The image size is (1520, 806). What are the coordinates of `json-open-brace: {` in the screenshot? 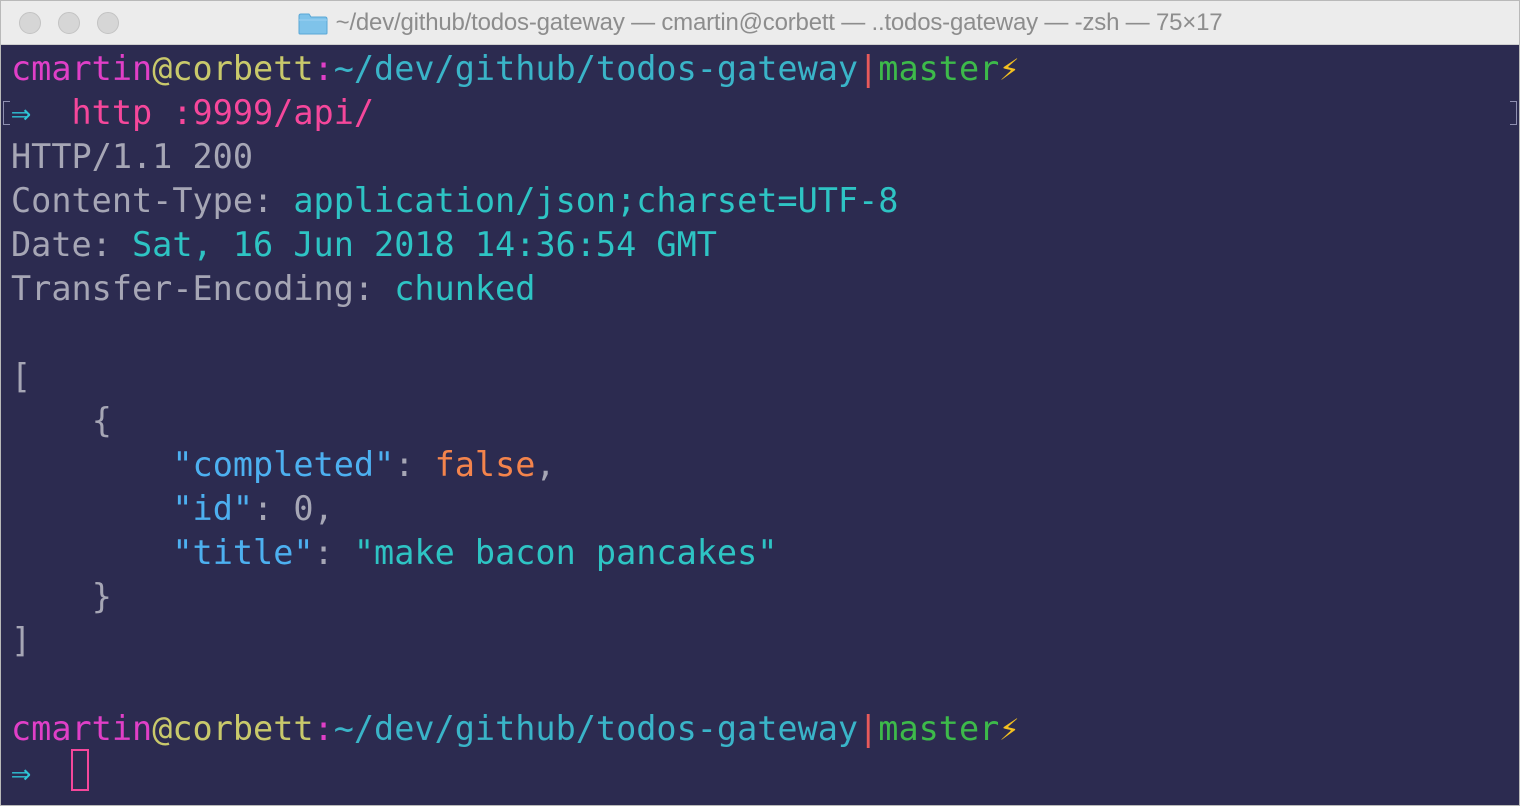 It's located at (101, 420).